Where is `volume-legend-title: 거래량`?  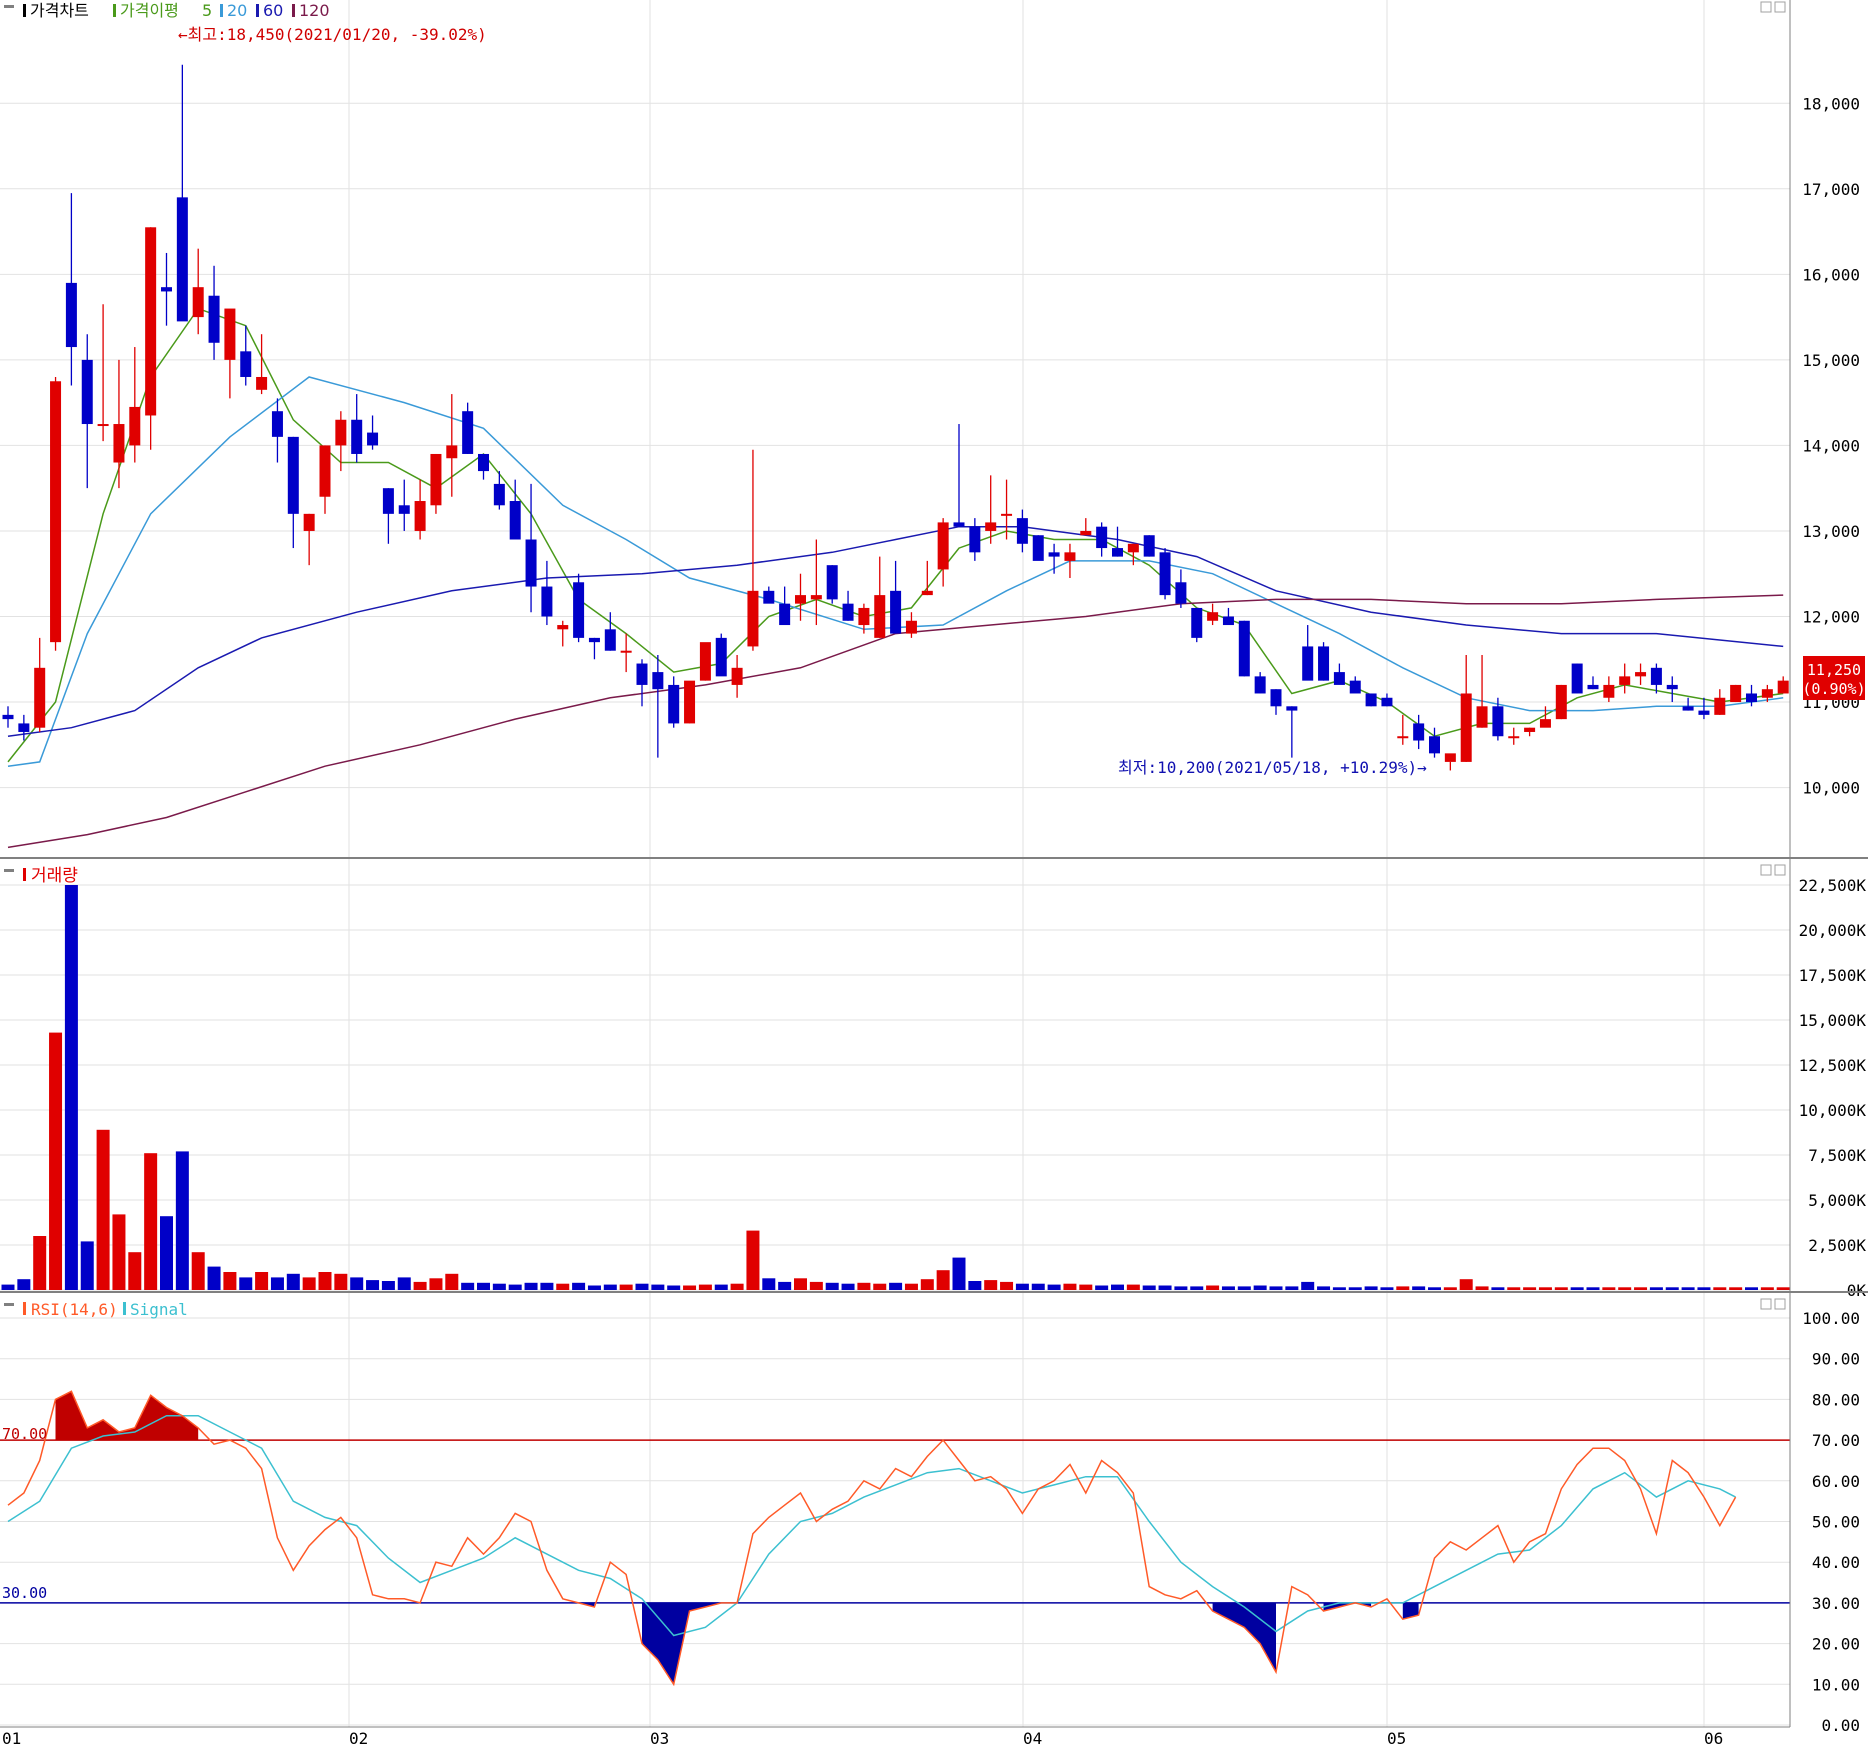 volume-legend-title: 거래량 is located at coordinates (54, 876).